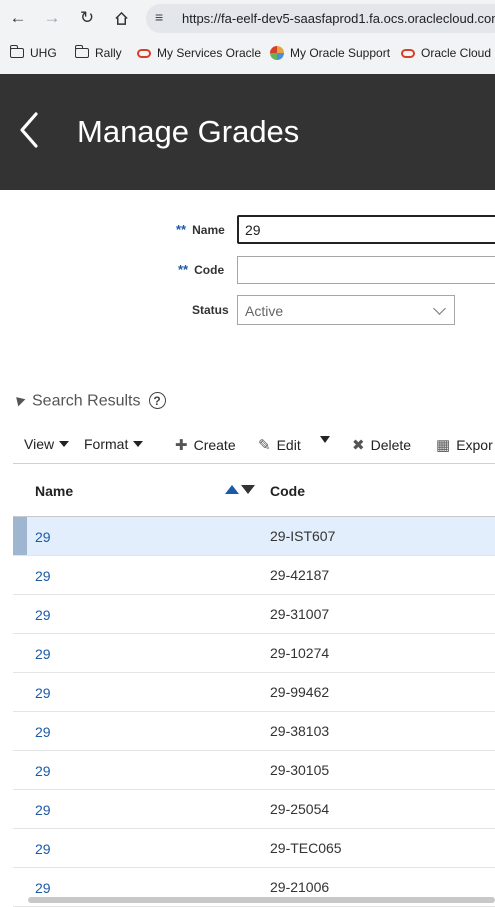  What do you see at coordinates (18, 18) in the screenshot?
I see `back-arrow-icon: ←` at bounding box center [18, 18].